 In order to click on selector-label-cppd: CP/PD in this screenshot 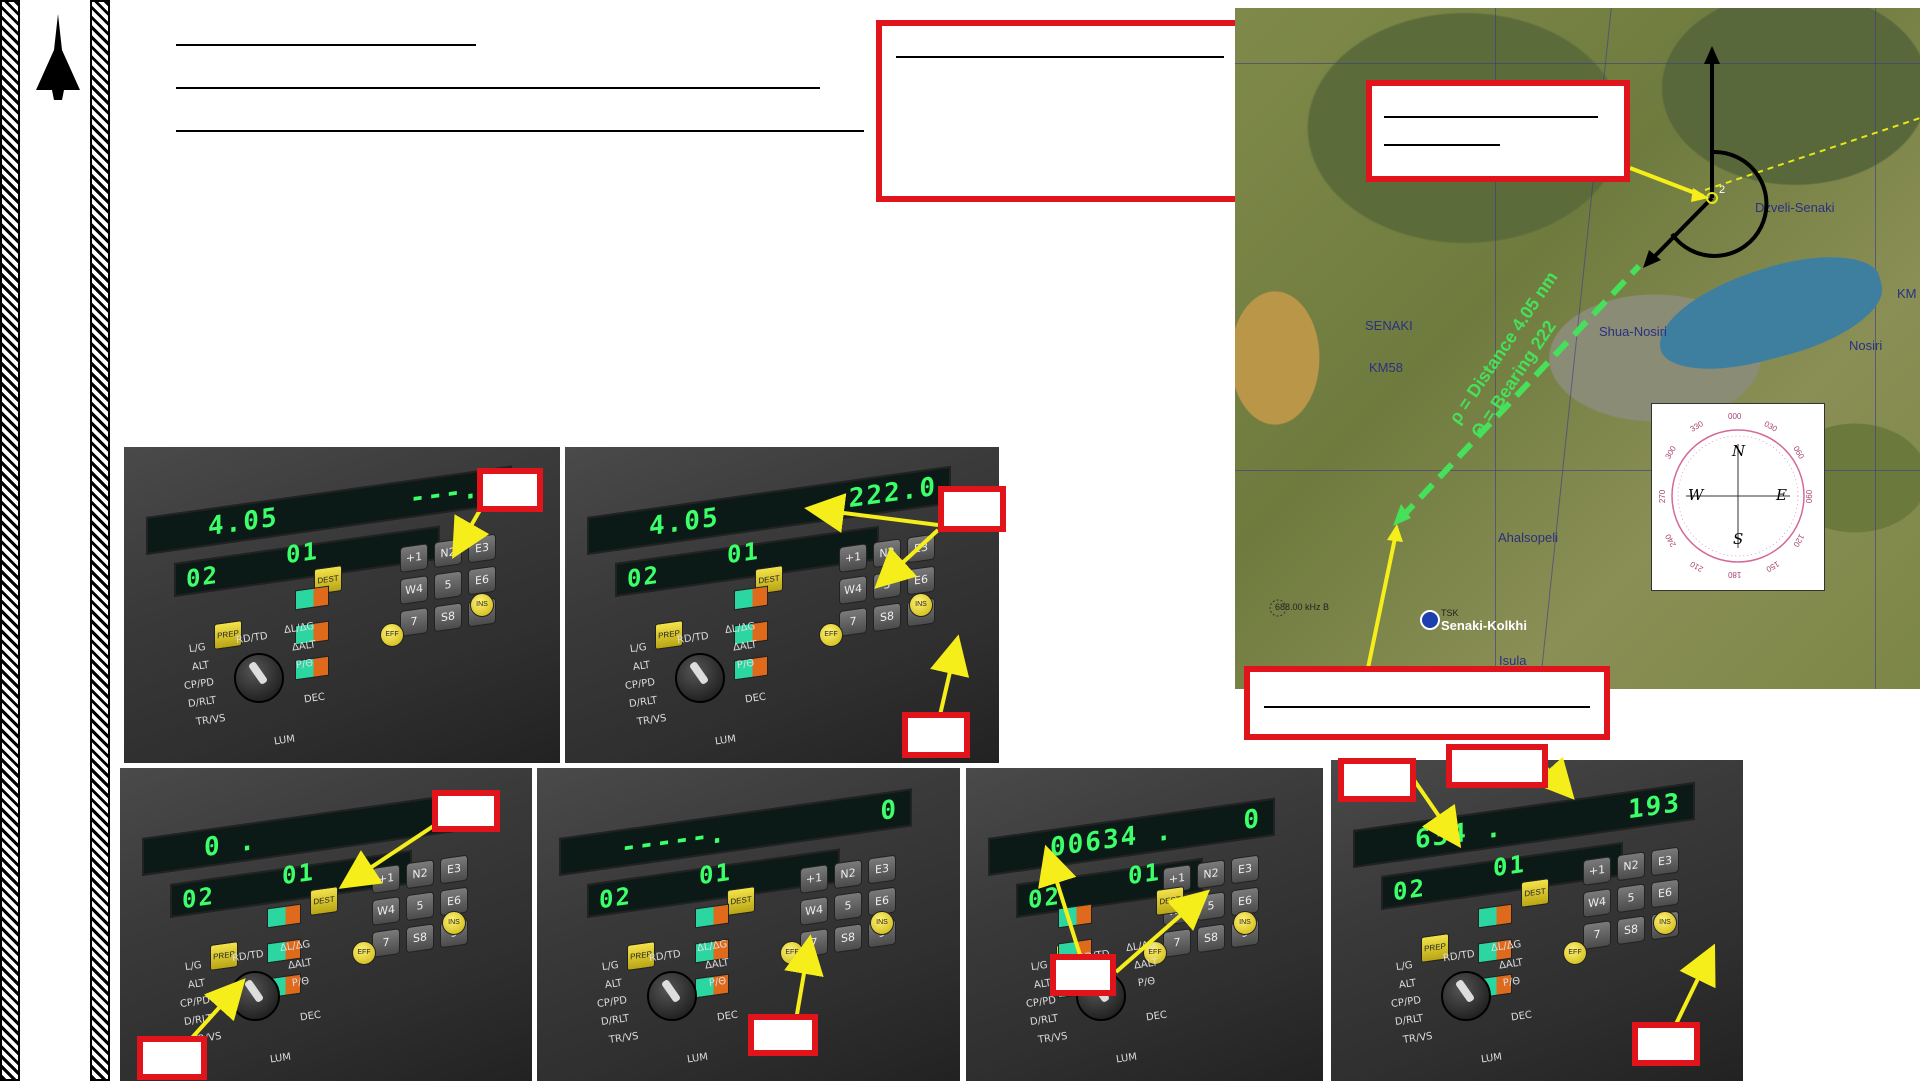, I will do `click(1406, 1002)`.